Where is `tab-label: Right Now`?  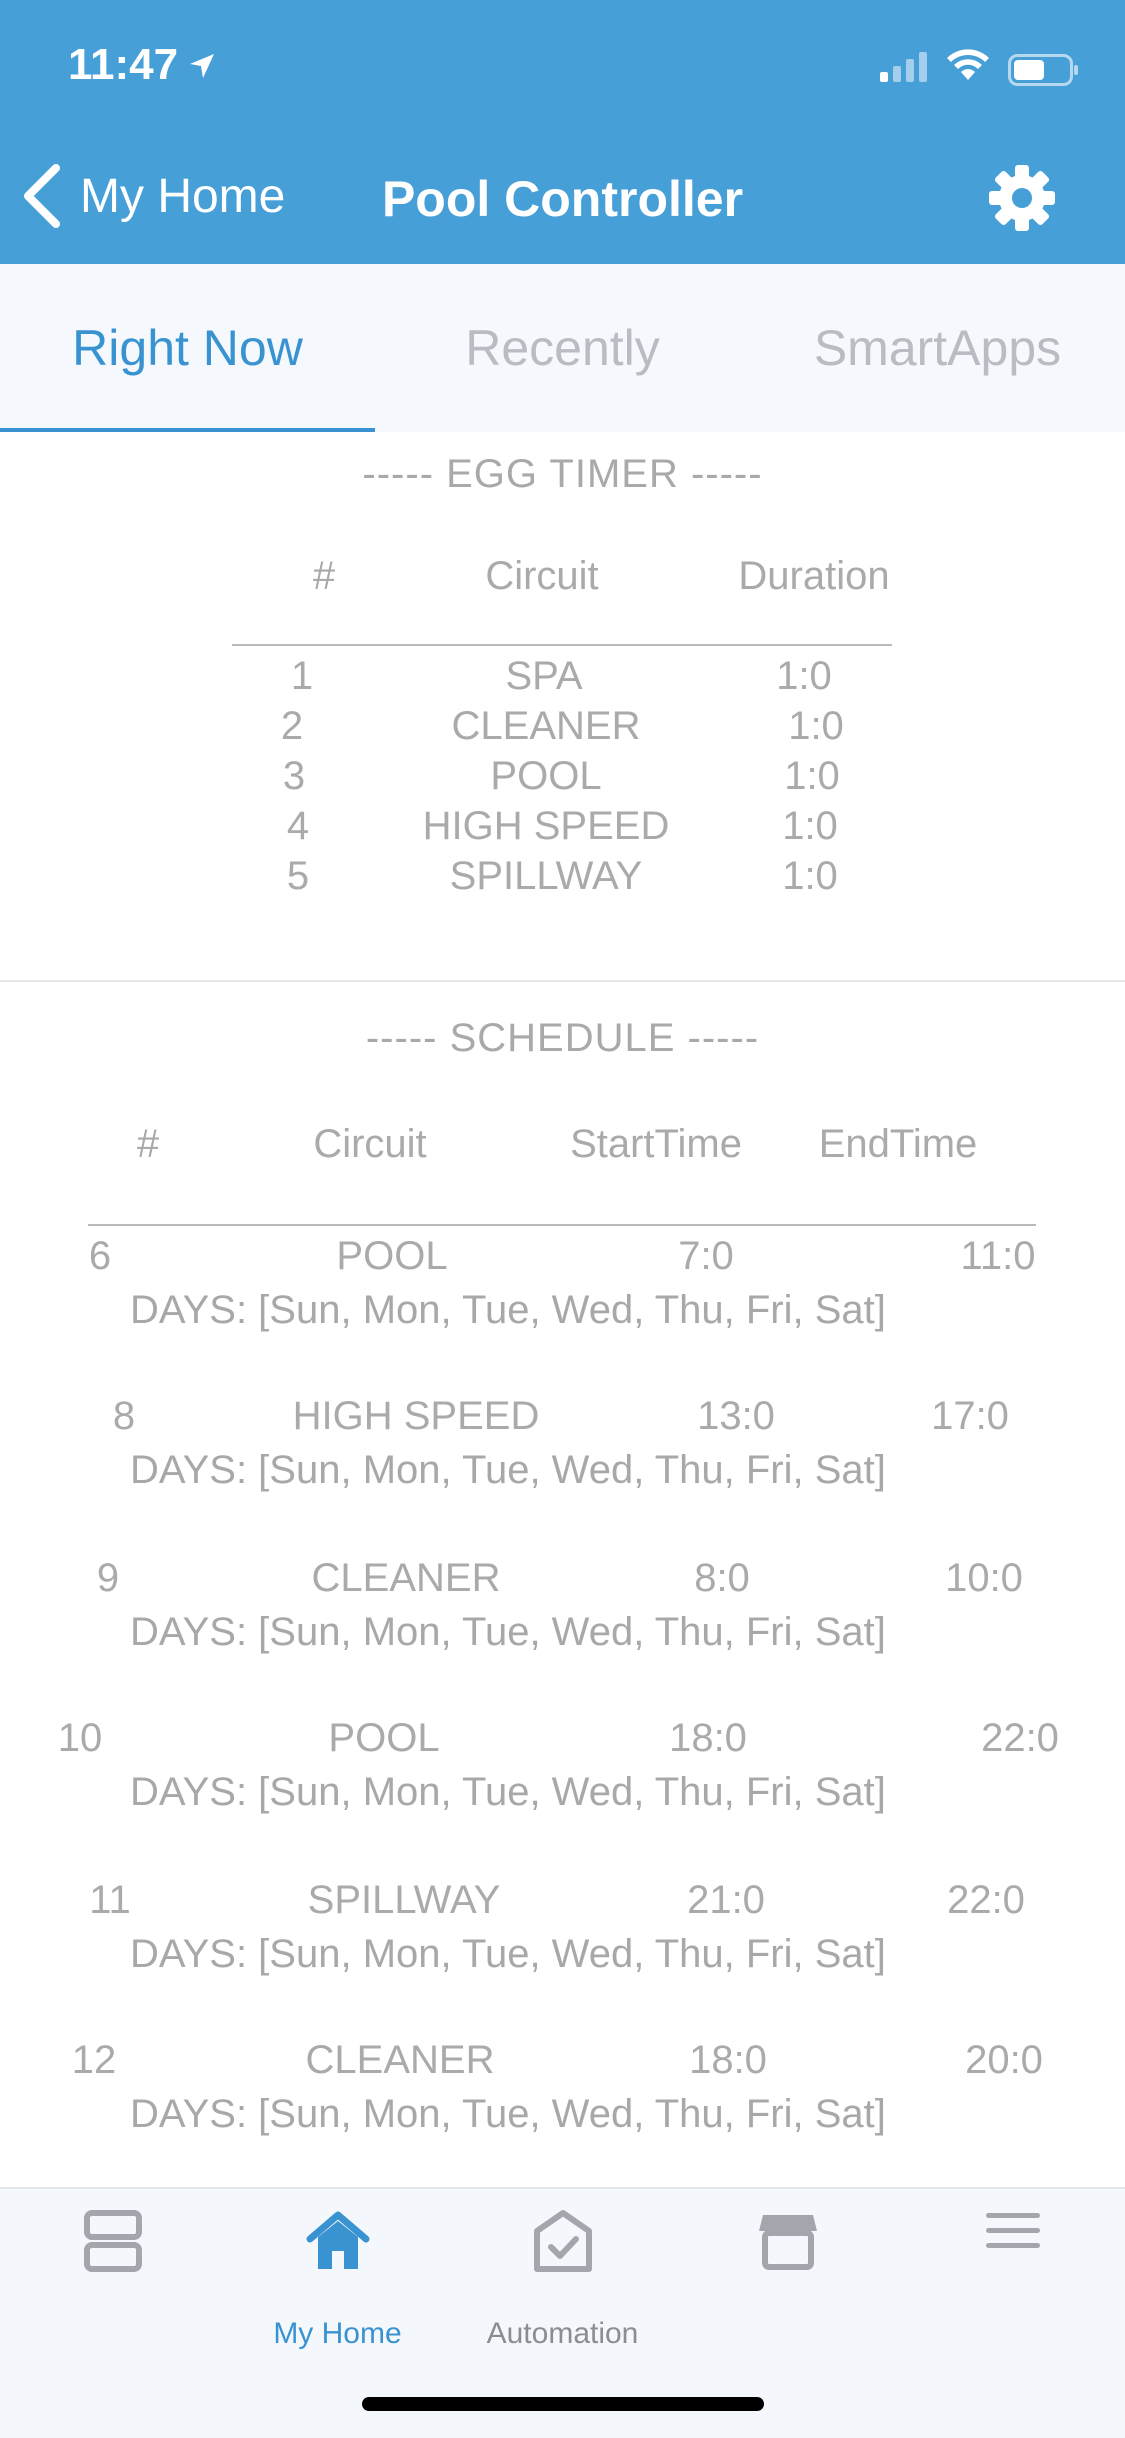 tab-label: Right Now is located at coordinates (187, 348).